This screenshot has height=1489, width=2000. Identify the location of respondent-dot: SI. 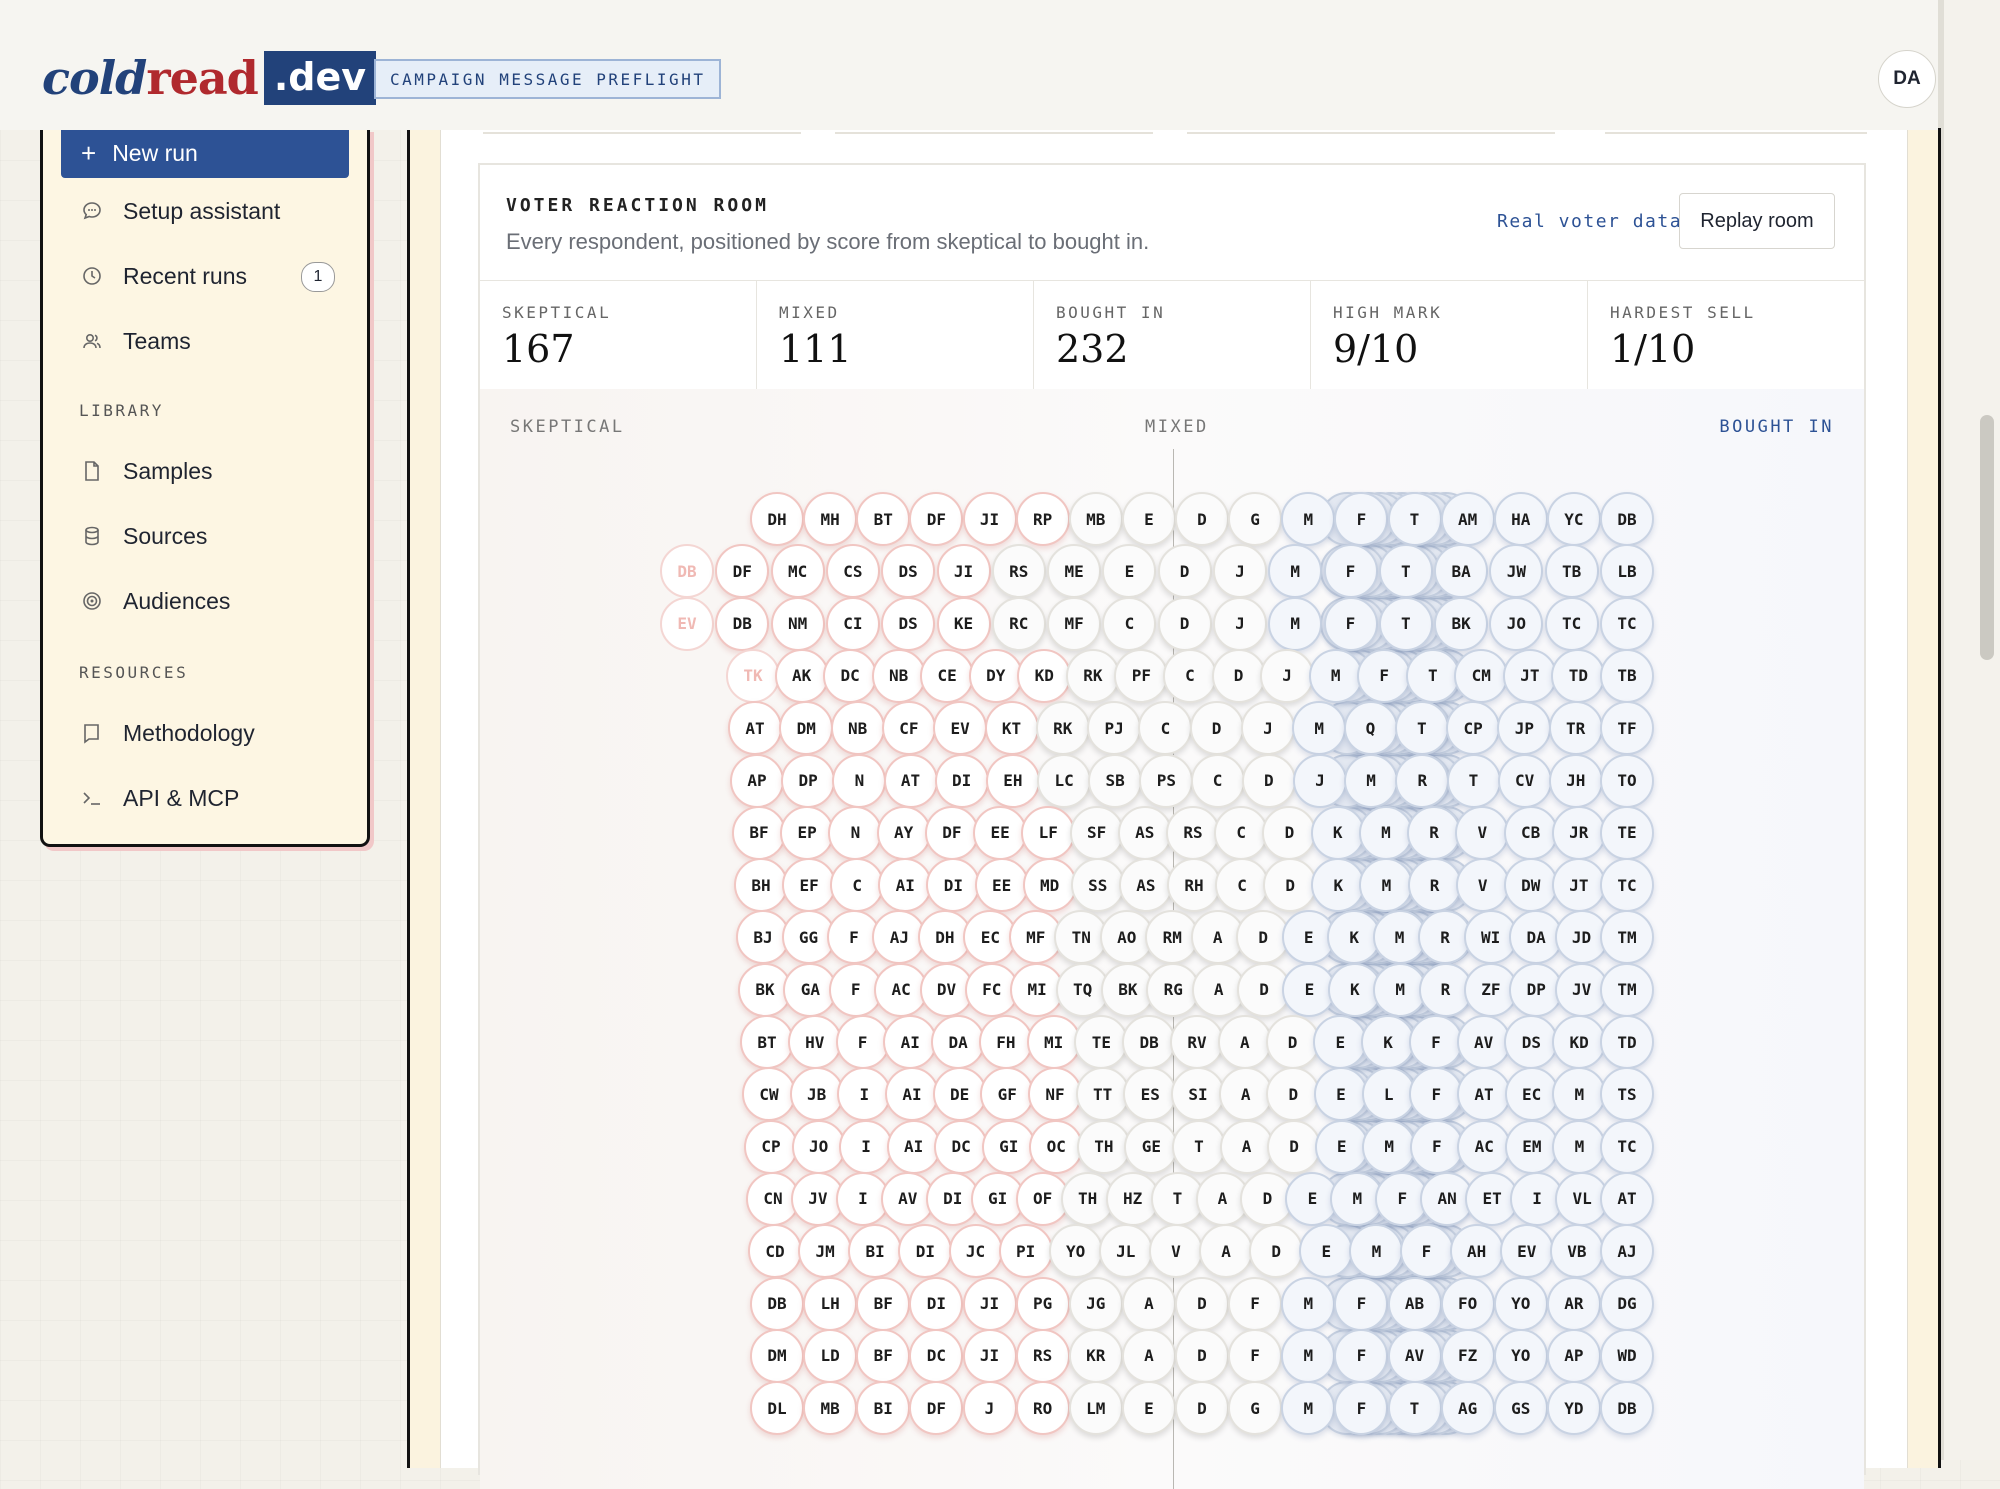
(1198, 1094).